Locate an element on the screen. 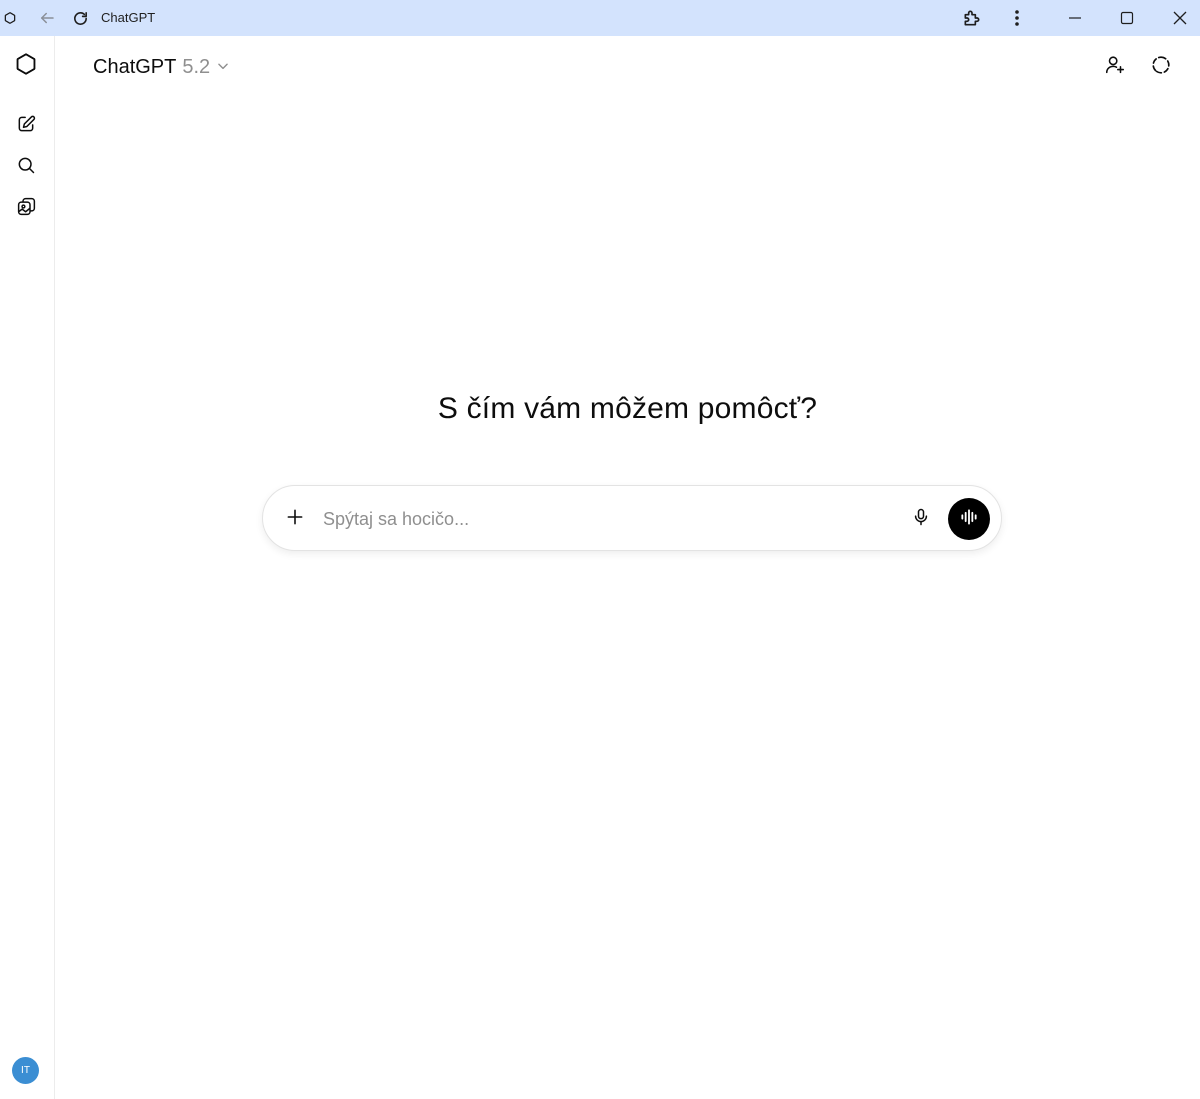 The image size is (1200, 1099). close-icon is located at coordinates (1180, 18).